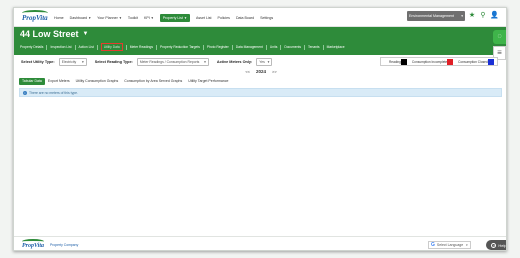  I want to click on info-icon: i, so click(25, 92).